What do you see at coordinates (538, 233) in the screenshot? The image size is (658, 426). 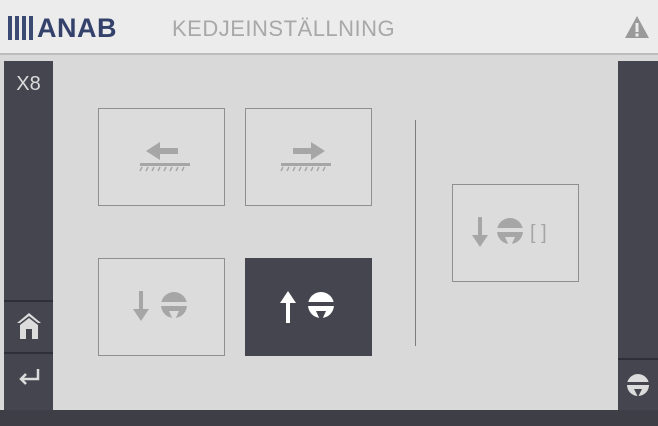 I see `bracket-label: [ ]` at bounding box center [538, 233].